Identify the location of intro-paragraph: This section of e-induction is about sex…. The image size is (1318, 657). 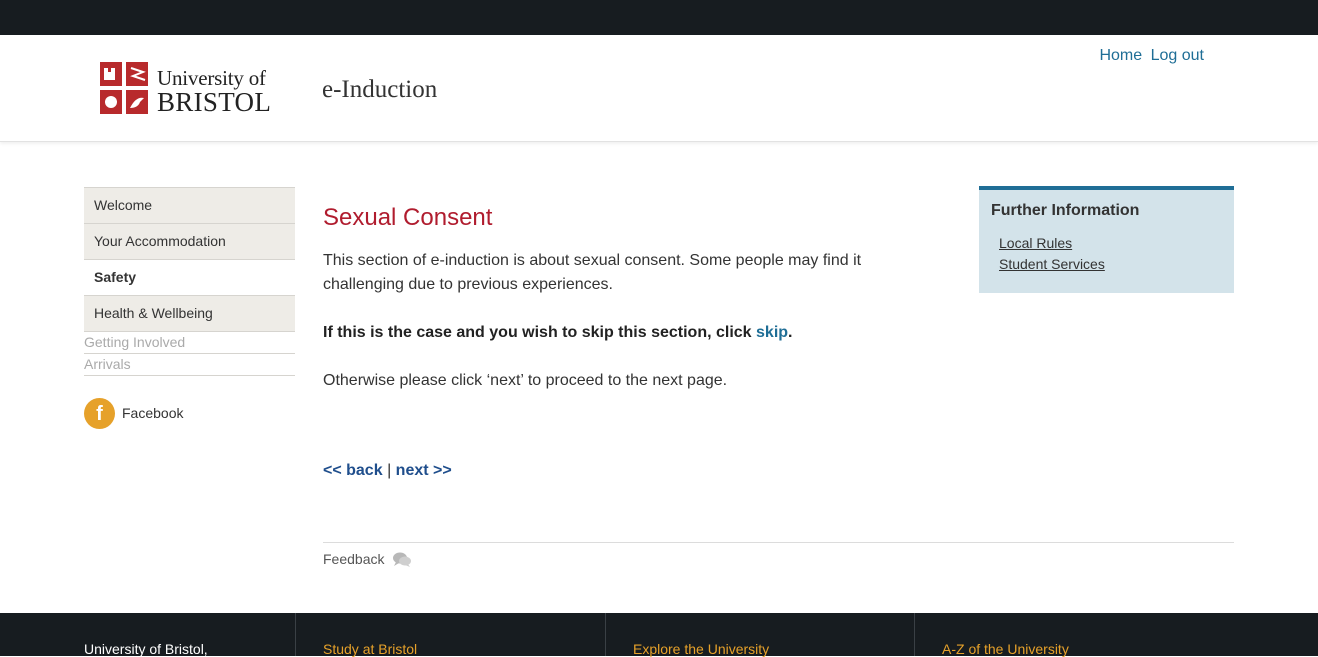
(592, 272).